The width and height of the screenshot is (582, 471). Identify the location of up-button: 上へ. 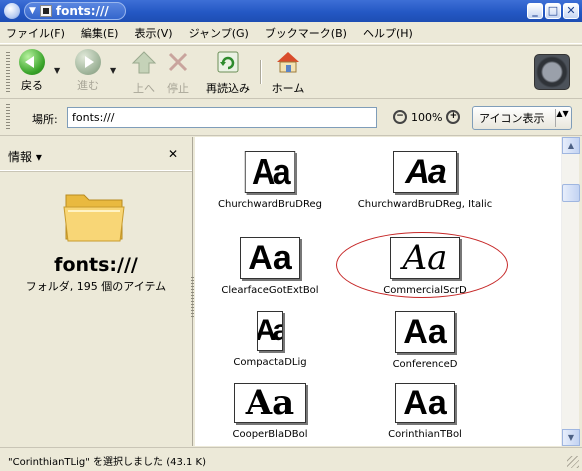
(144, 72).